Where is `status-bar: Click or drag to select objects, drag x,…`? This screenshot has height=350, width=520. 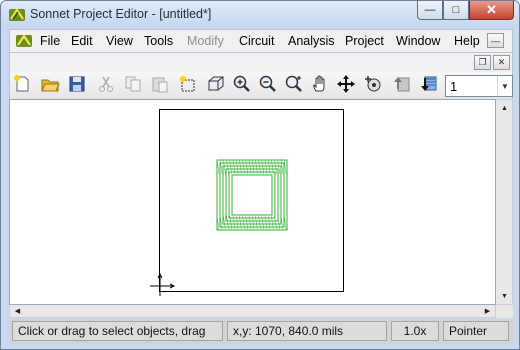
status-bar: Click or drag to select objects, drag x,… is located at coordinates (261, 331).